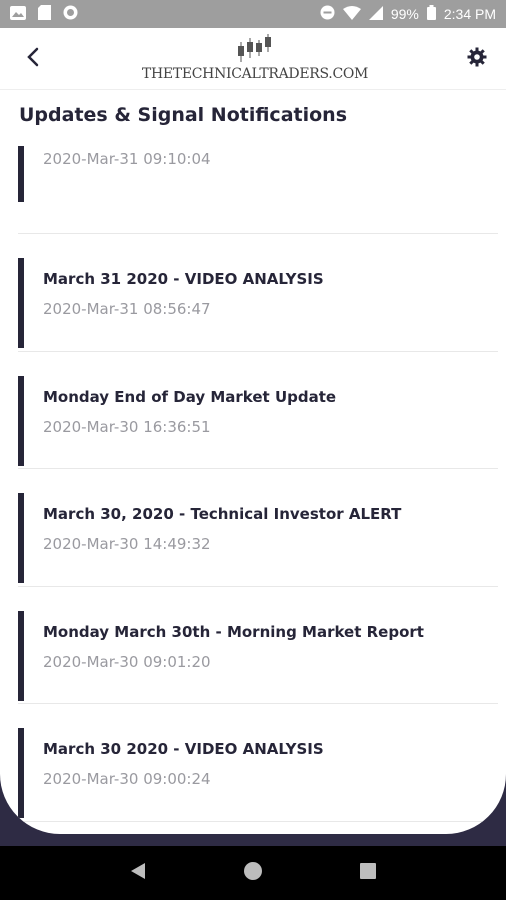  I want to click on image-notification-icon, so click(18, 14).